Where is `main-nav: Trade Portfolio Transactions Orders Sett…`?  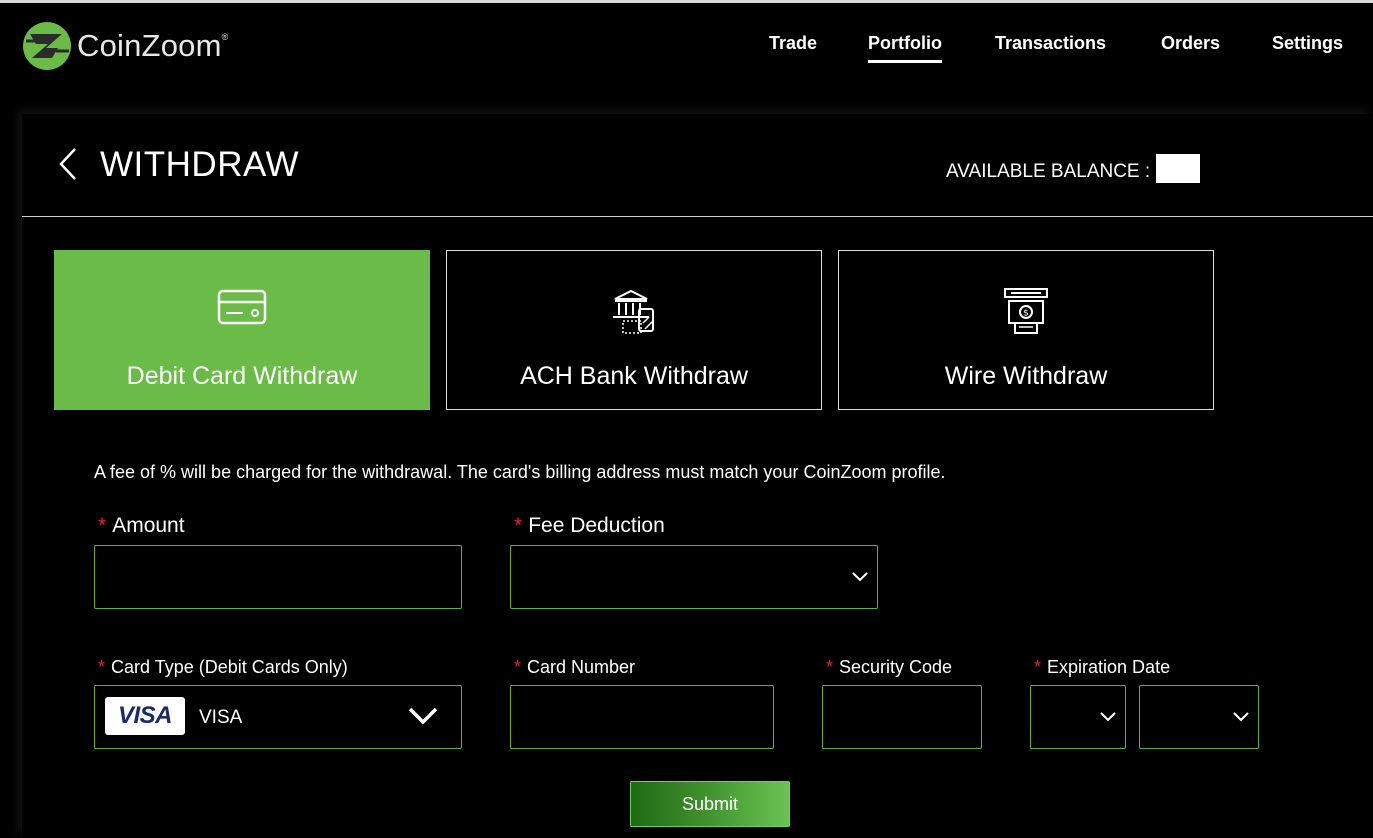 main-nav: Trade Portfolio Transactions Orders Sett… is located at coordinates (686, 53).